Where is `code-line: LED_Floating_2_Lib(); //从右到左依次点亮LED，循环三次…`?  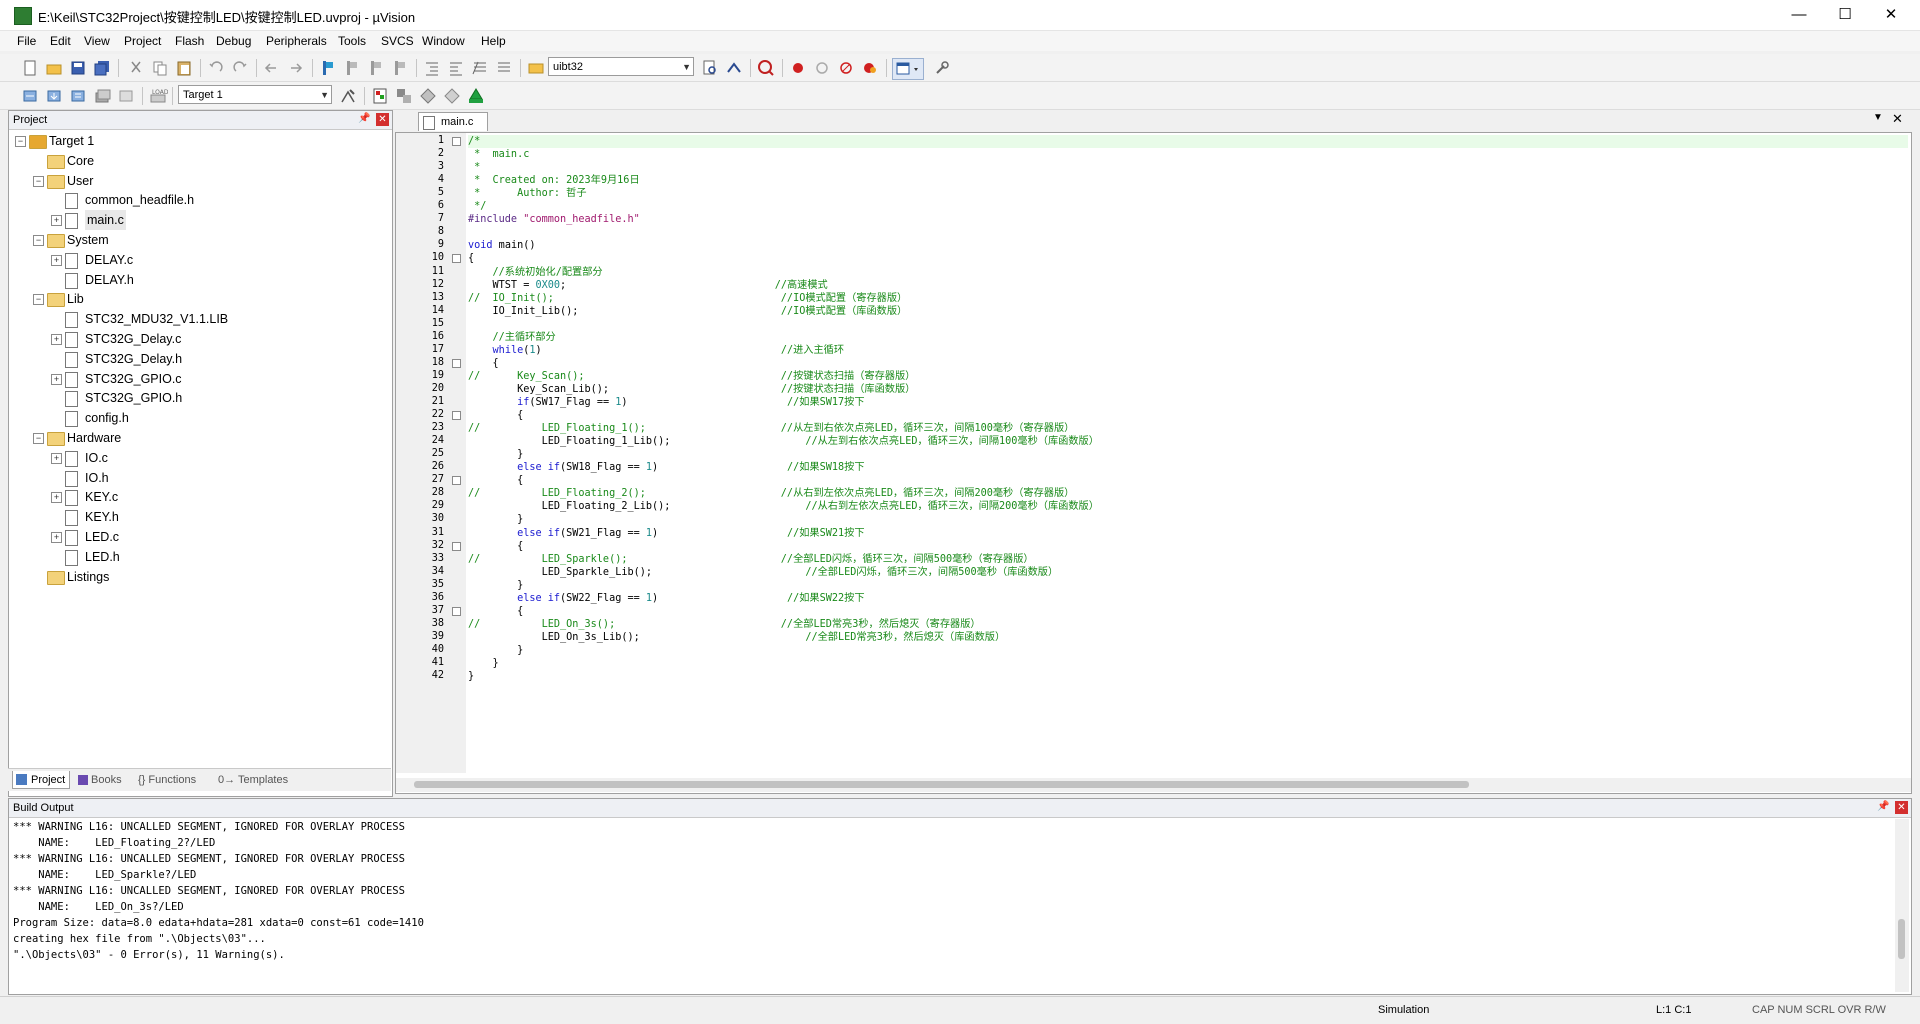 code-line: LED_Floating_2_Lib(); //从右到左依次点亮LED，循环三次… is located at coordinates (783, 506).